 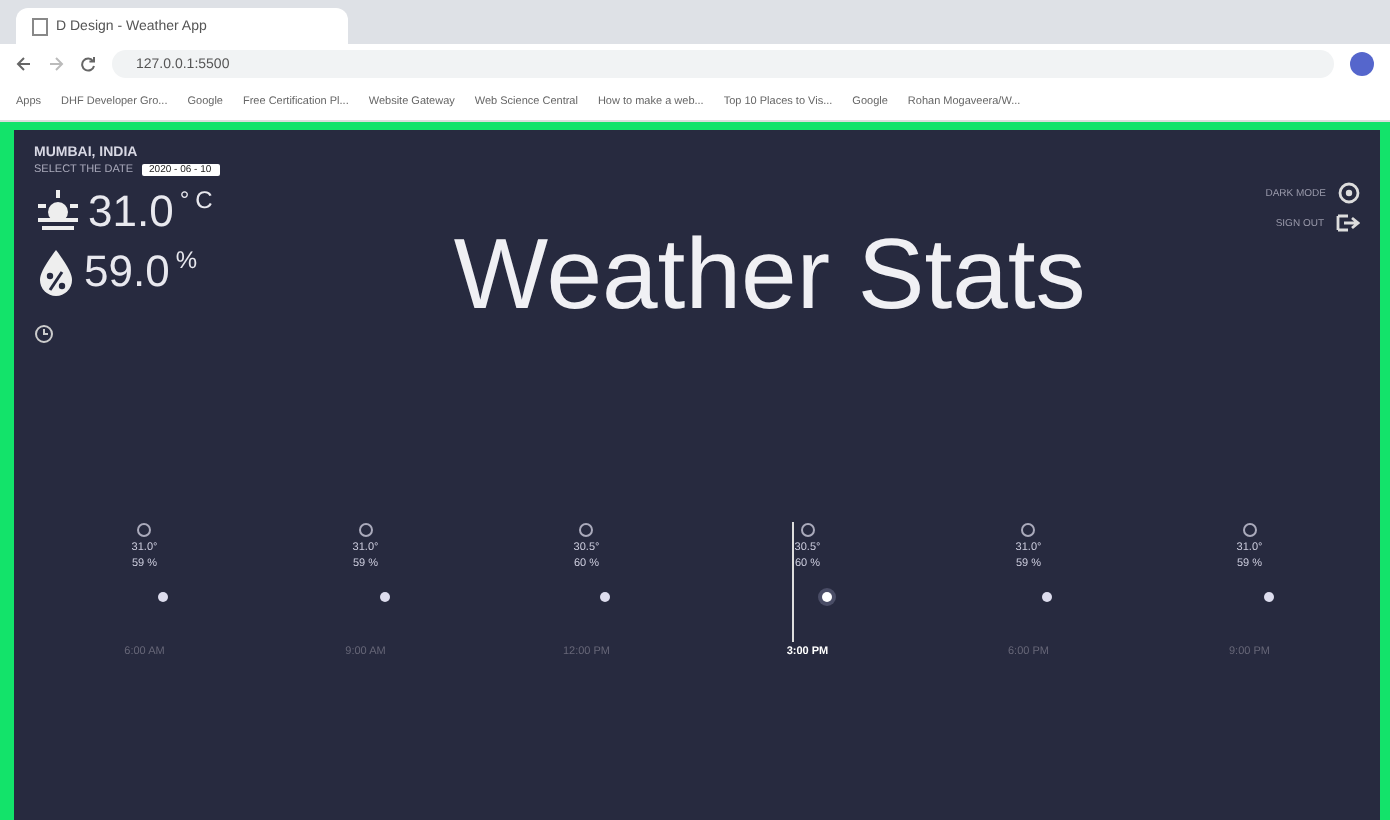 I want to click on clock-icon, so click(x=44, y=334).